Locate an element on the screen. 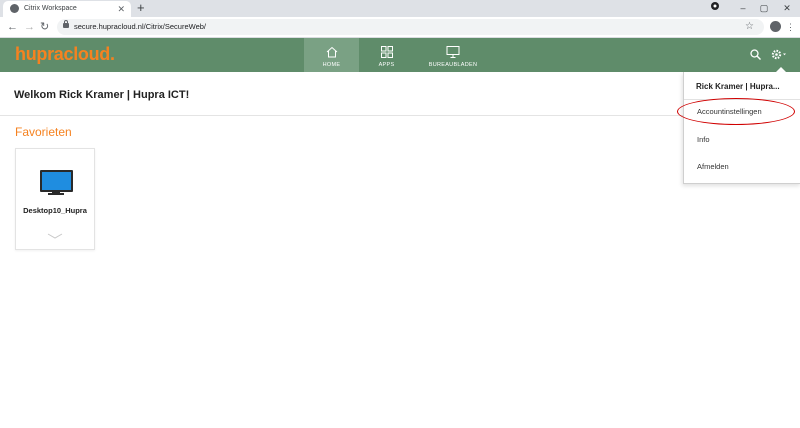  tab-close-icon: ✕ is located at coordinates (121, 9).